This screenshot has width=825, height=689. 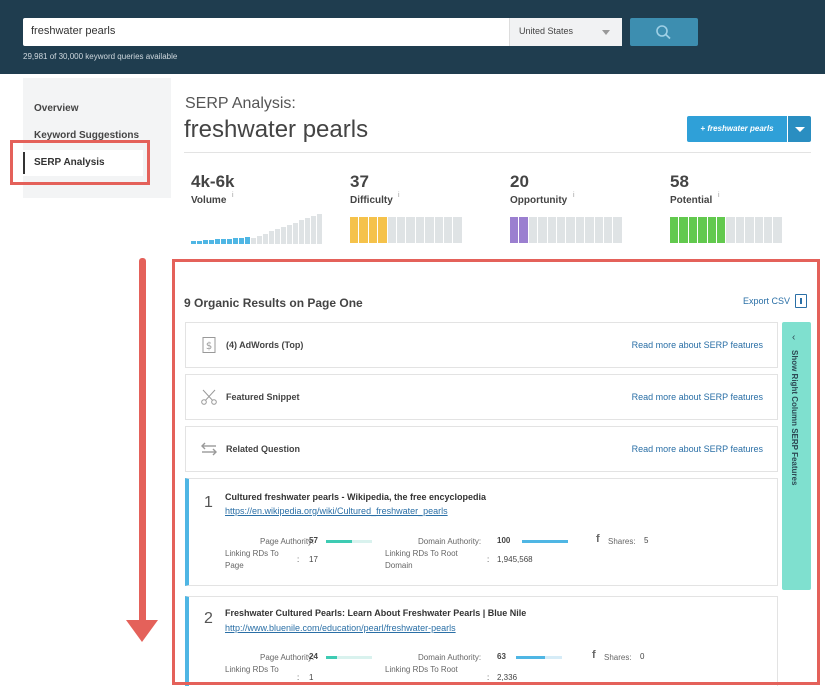 I want to click on metric-label: Opportunity, so click(x=539, y=200).